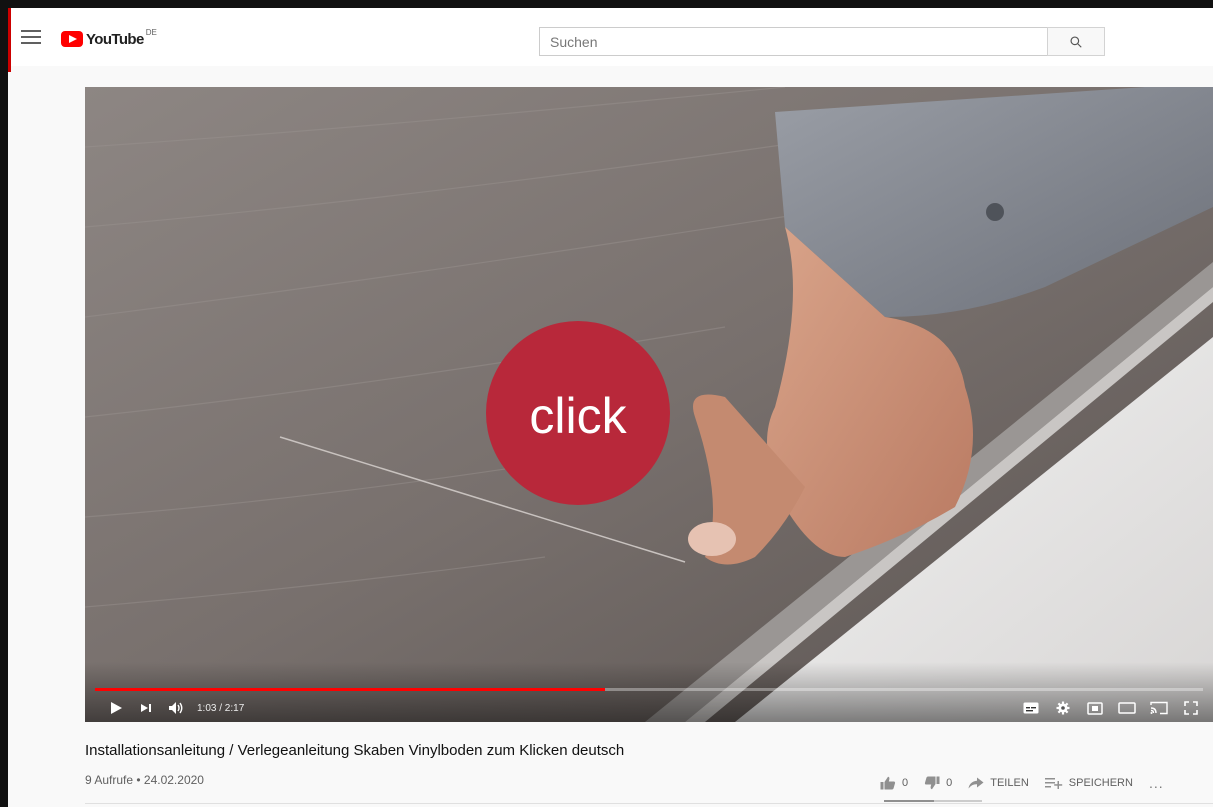 The image size is (1213, 807). I want to click on cast-button, so click(1159, 708).